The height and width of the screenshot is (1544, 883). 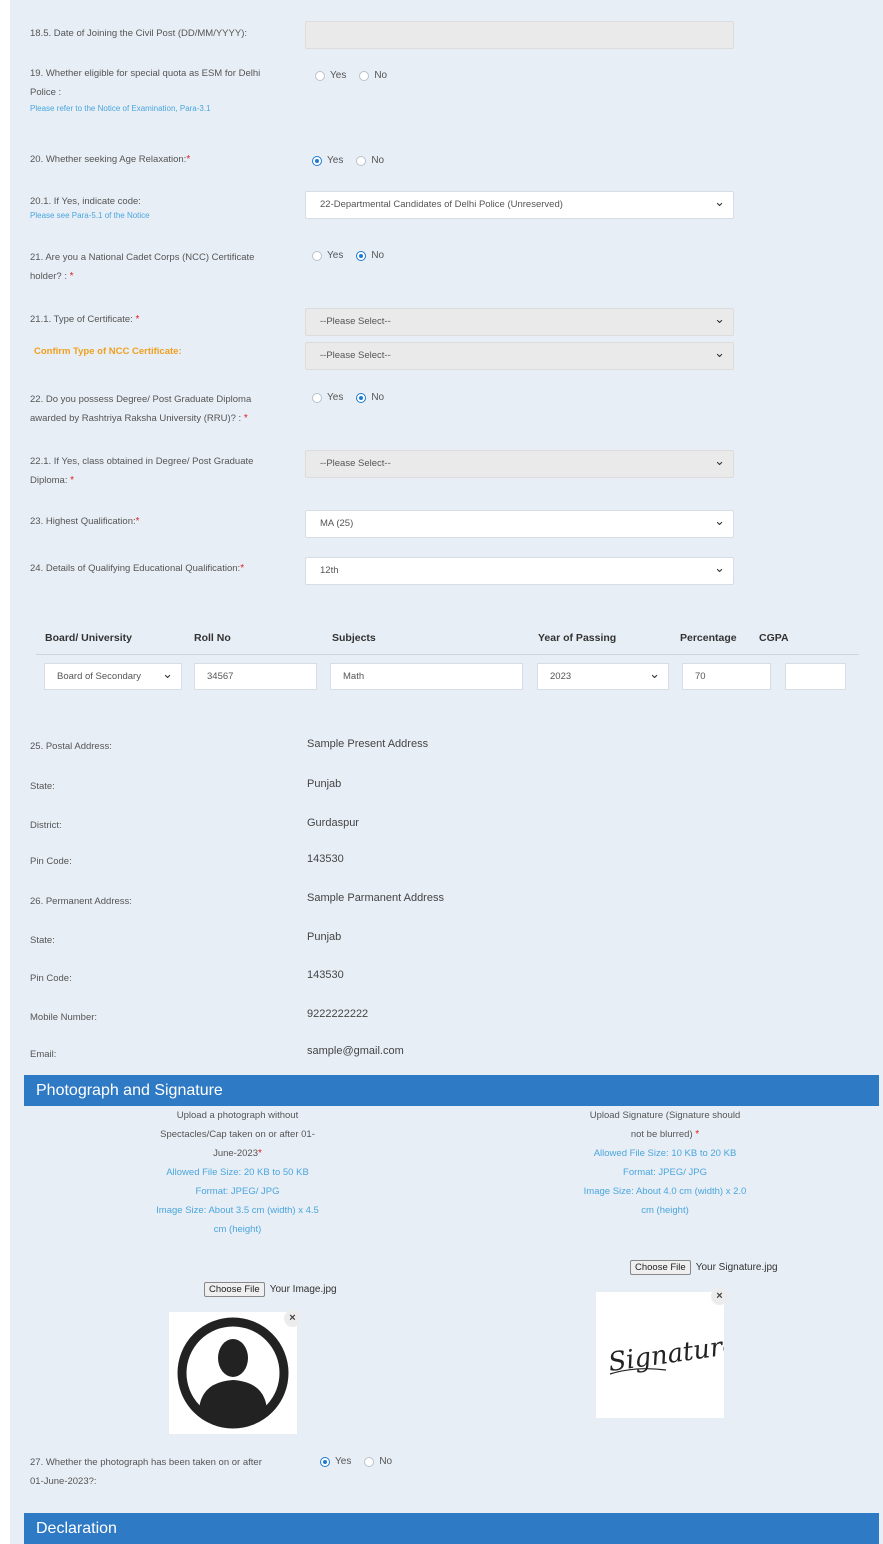 What do you see at coordinates (815, 676) in the screenshot?
I see `cgpa-input` at bounding box center [815, 676].